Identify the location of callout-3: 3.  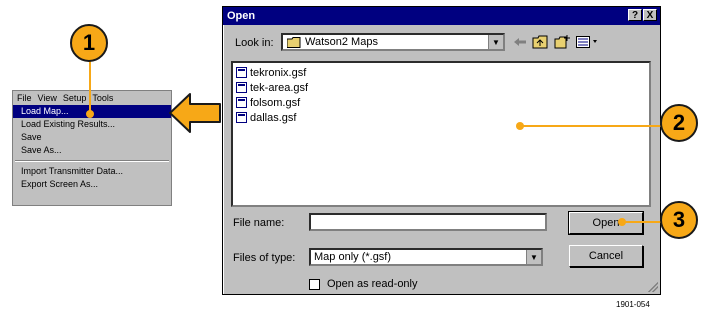
(679, 220).